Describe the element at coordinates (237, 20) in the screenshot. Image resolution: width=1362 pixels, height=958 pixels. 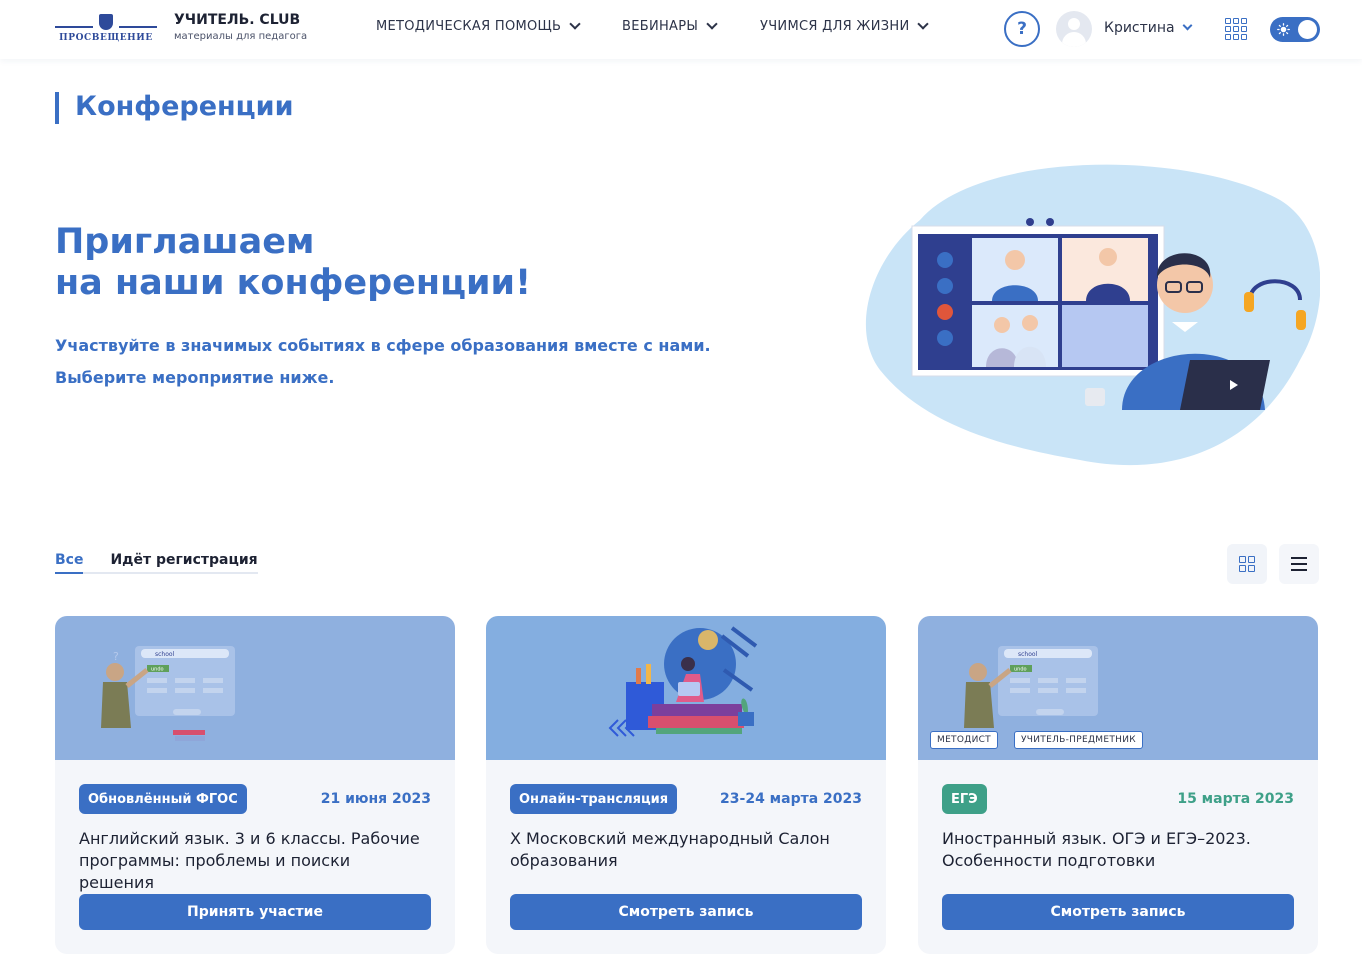
I see `brand-title: УЧИТЕЛЬ. CLUB` at that location.